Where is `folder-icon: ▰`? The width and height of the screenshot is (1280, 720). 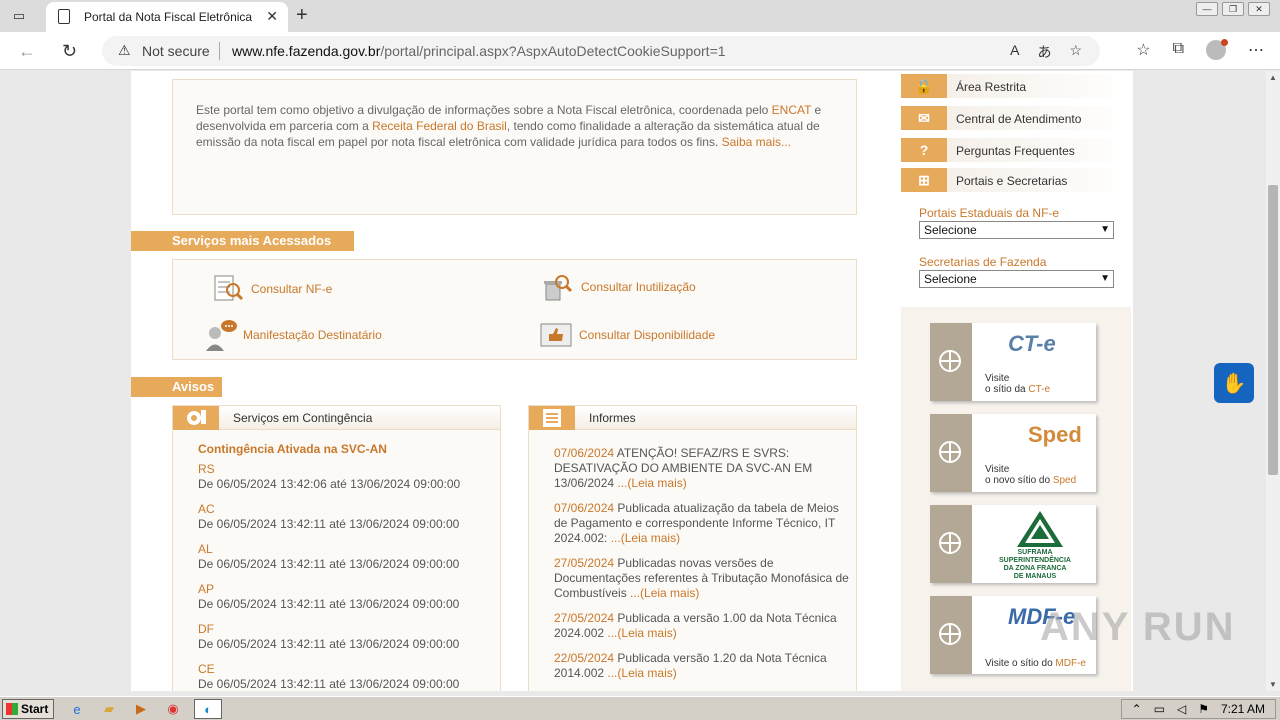
folder-icon: ▰ is located at coordinates (109, 709).